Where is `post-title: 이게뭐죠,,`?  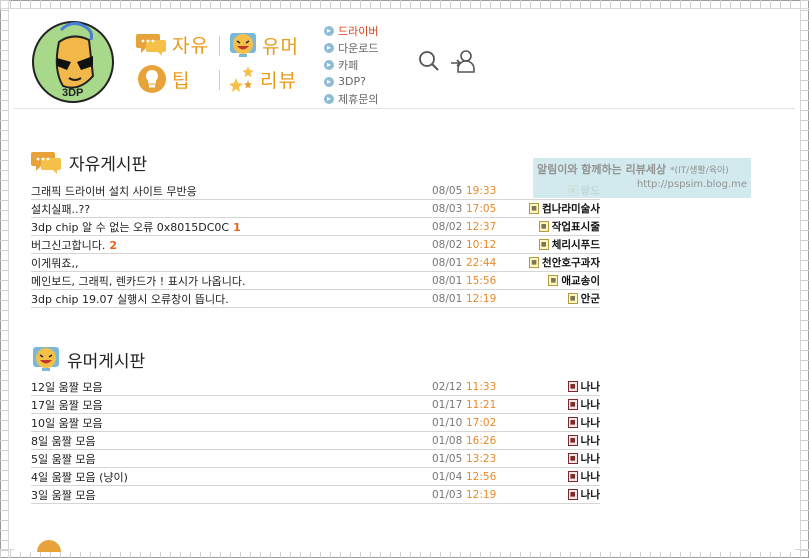
post-title: 이게뭐죠,, is located at coordinates (231, 263).